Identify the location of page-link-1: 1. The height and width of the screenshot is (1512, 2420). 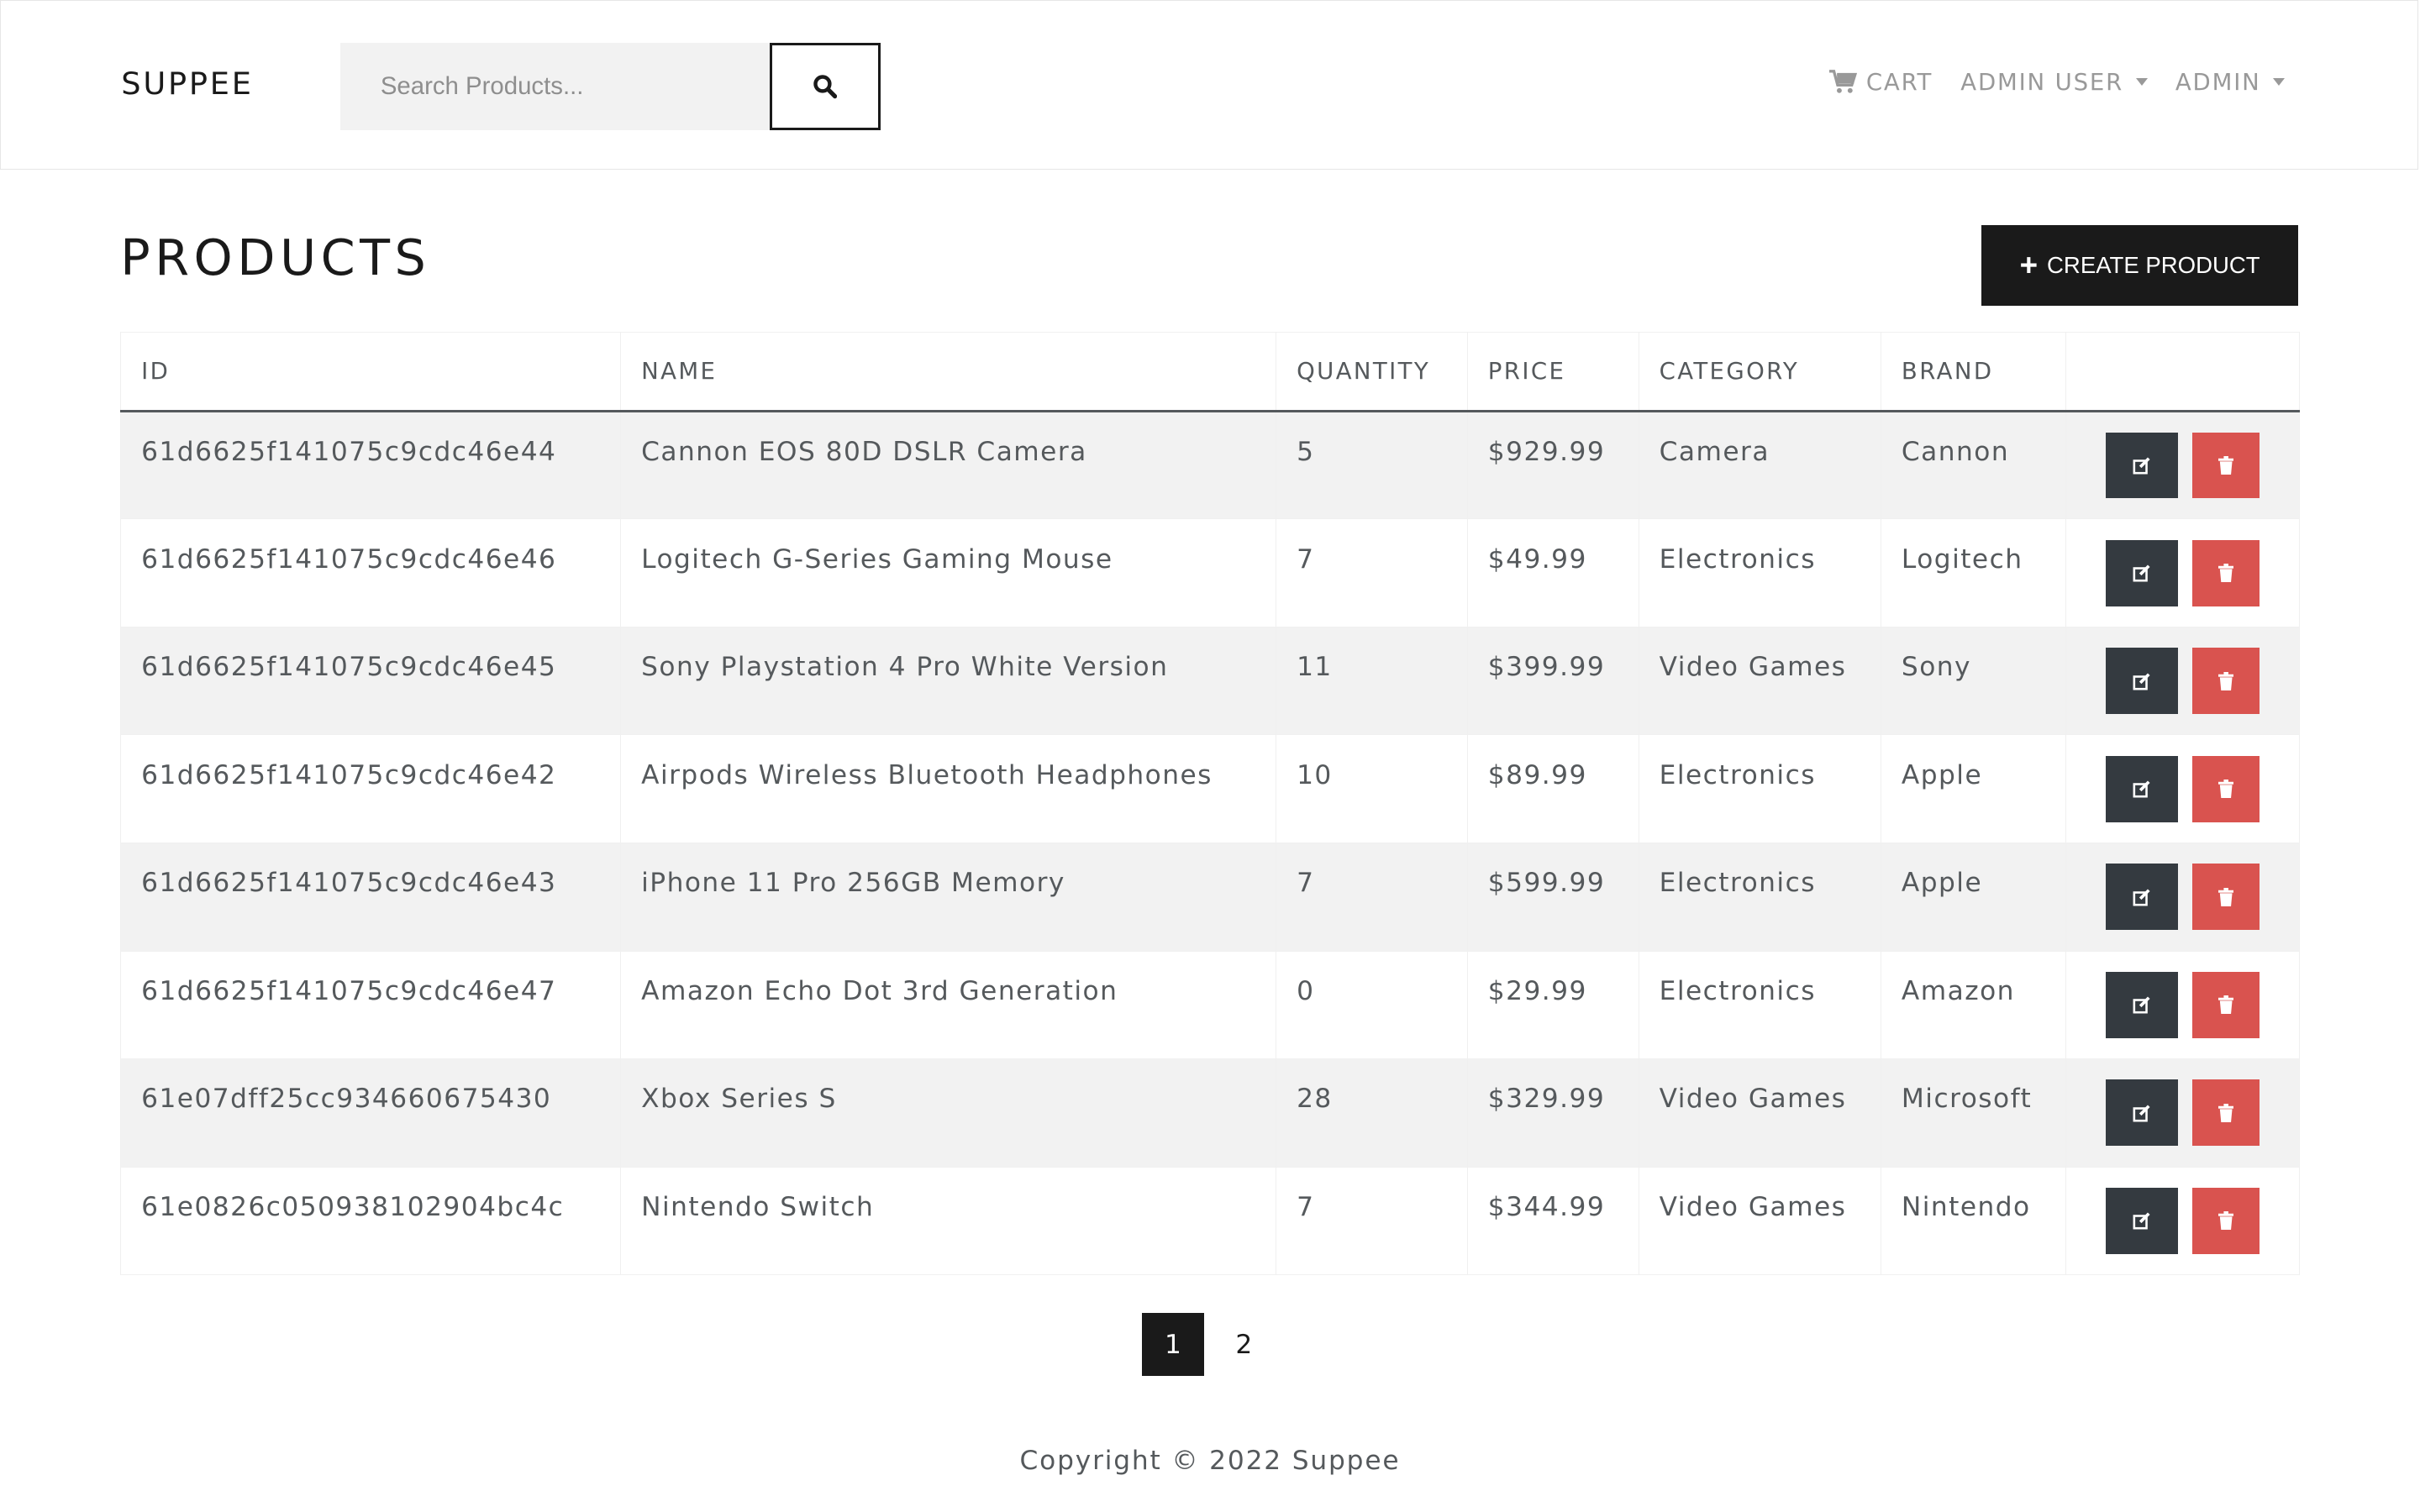
(1173, 1345).